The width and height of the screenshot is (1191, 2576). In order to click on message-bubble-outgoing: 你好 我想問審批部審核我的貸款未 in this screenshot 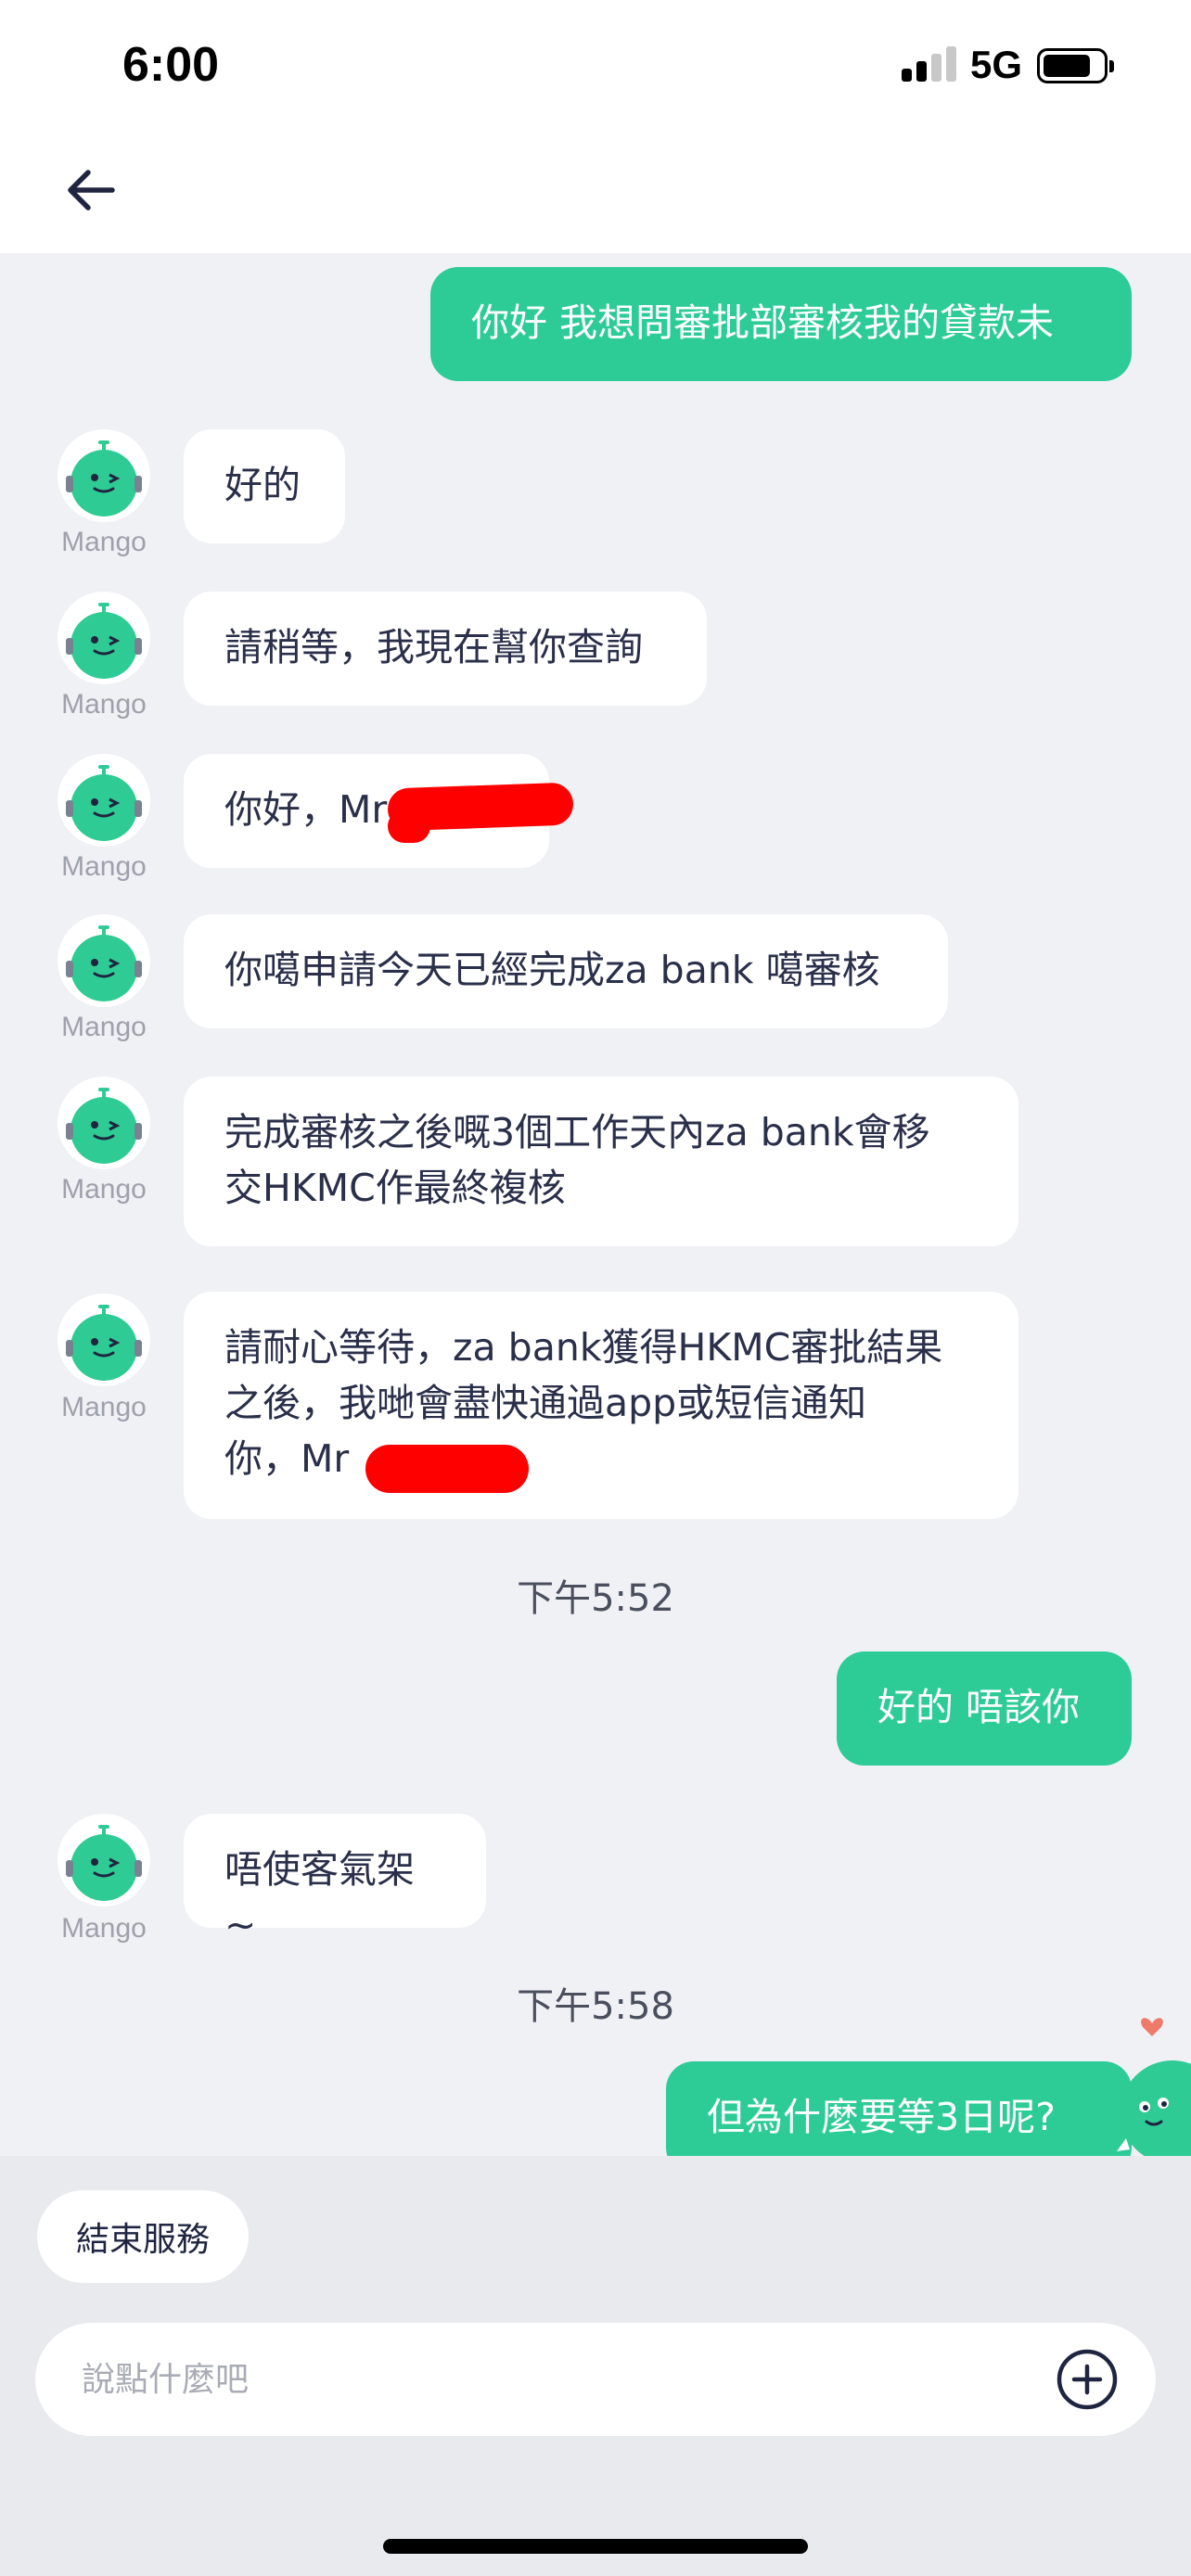, I will do `click(781, 324)`.